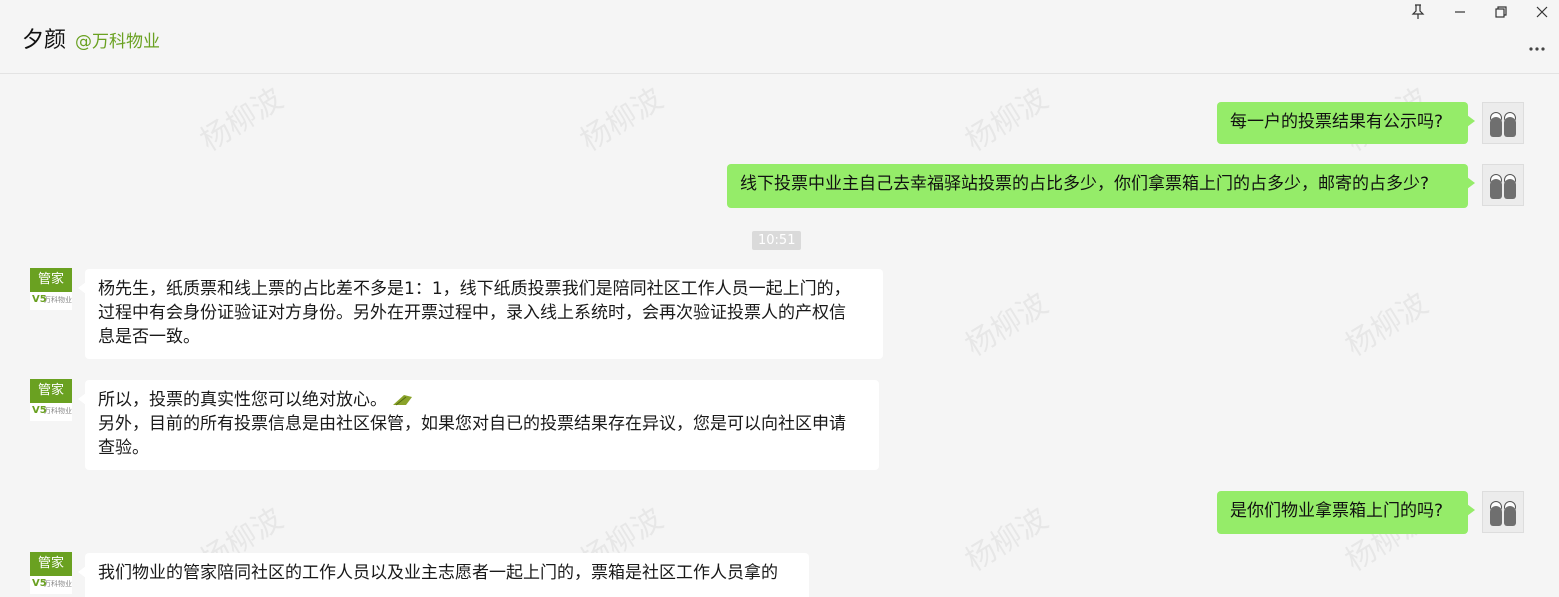  What do you see at coordinates (1501, 14) in the screenshot?
I see `restore-icon` at bounding box center [1501, 14].